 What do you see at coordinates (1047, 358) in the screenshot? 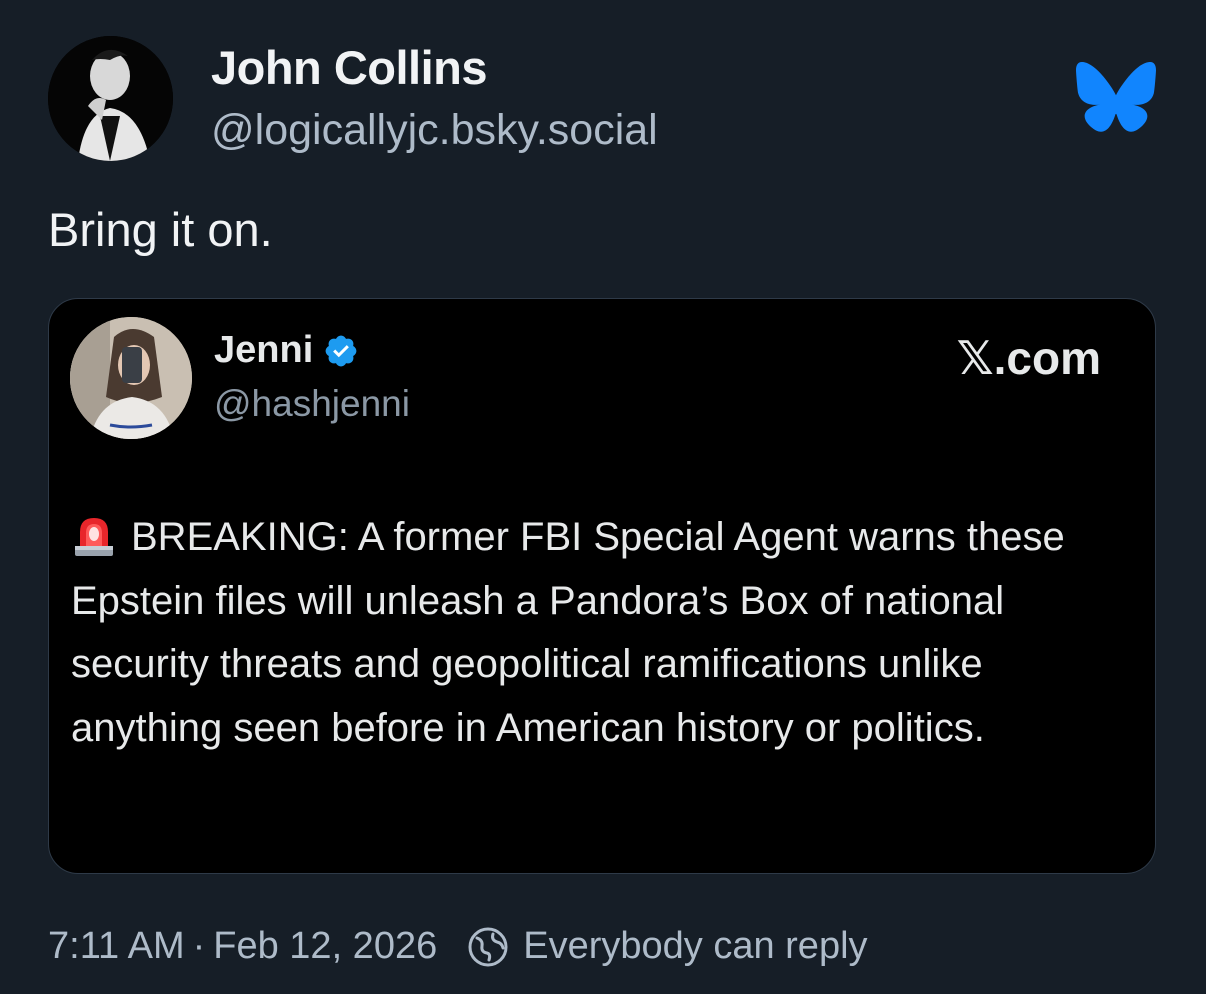
I see `source-domain: .com` at bounding box center [1047, 358].